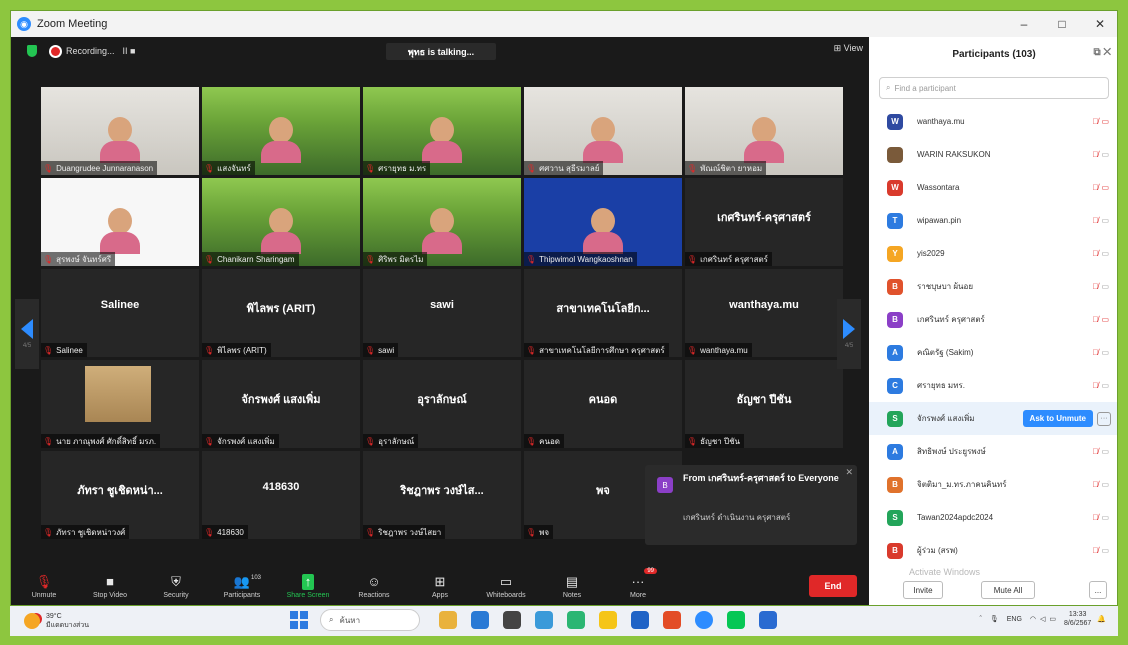 The image size is (1128, 645). What do you see at coordinates (572, 585) in the screenshot?
I see `notes-button: ▤ Notes` at bounding box center [572, 585].